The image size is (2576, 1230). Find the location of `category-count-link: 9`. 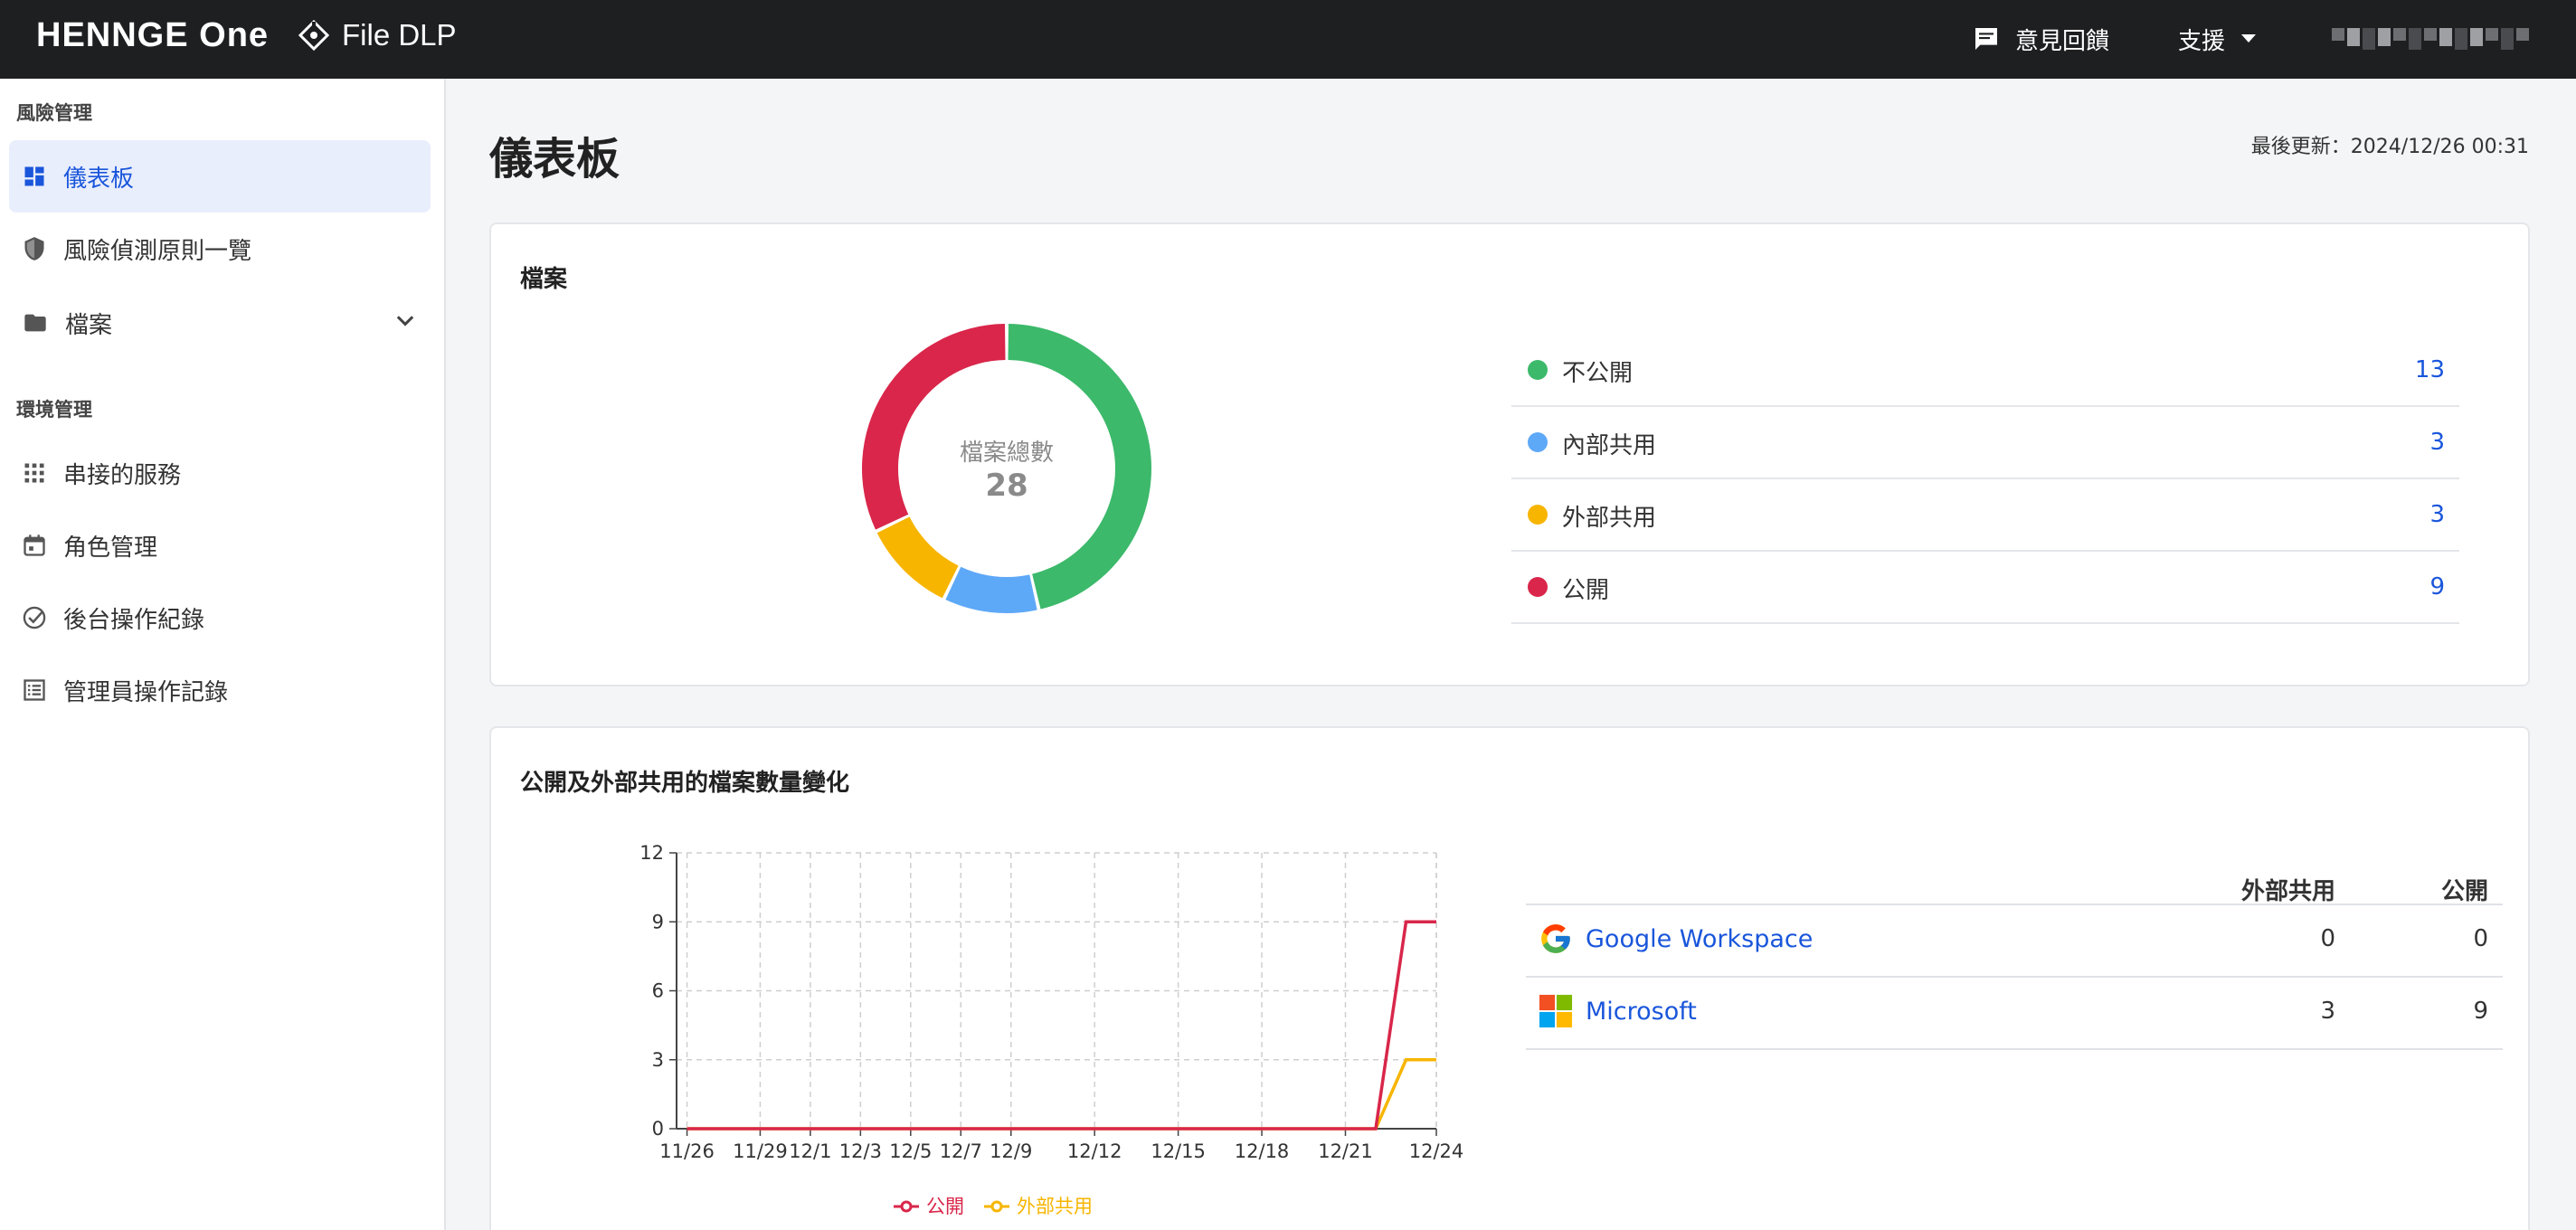

category-count-link: 9 is located at coordinates (2437, 587).